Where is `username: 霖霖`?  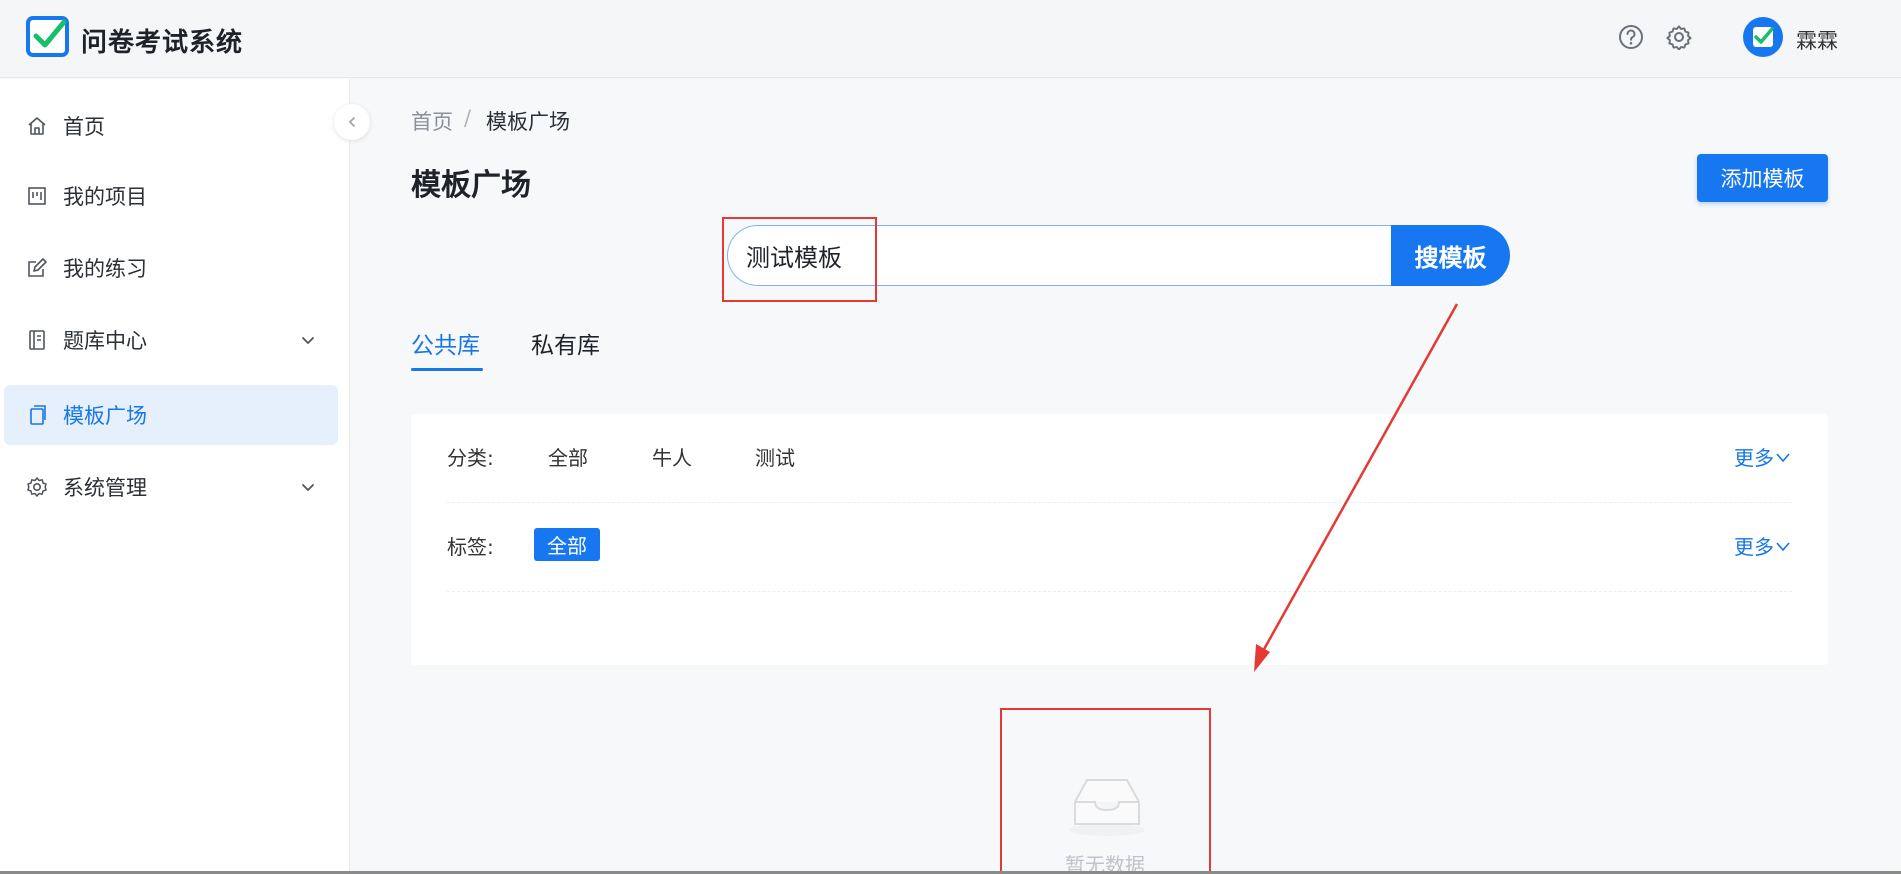 username: 霖霖 is located at coordinates (1817, 40).